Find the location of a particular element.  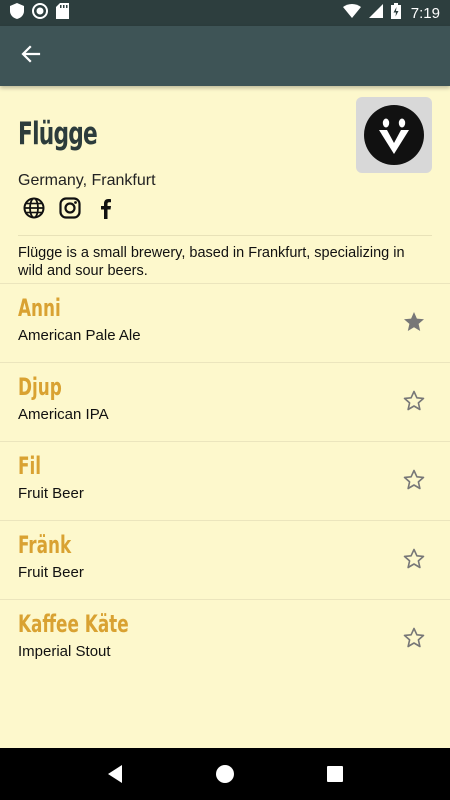

facebook-icon is located at coordinates (106, 208).